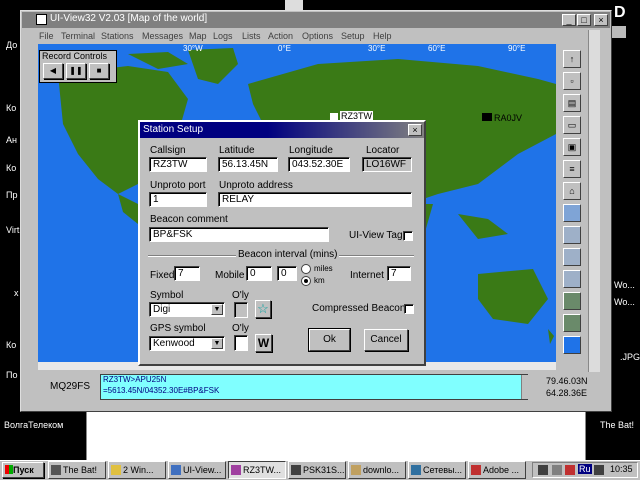 This screenshot has height=480, width=640. What do you see at coordinates (572, 191) in the screenshot?
I see `toolbar-station-icon: ⌂` at bounding box center [572, 191].